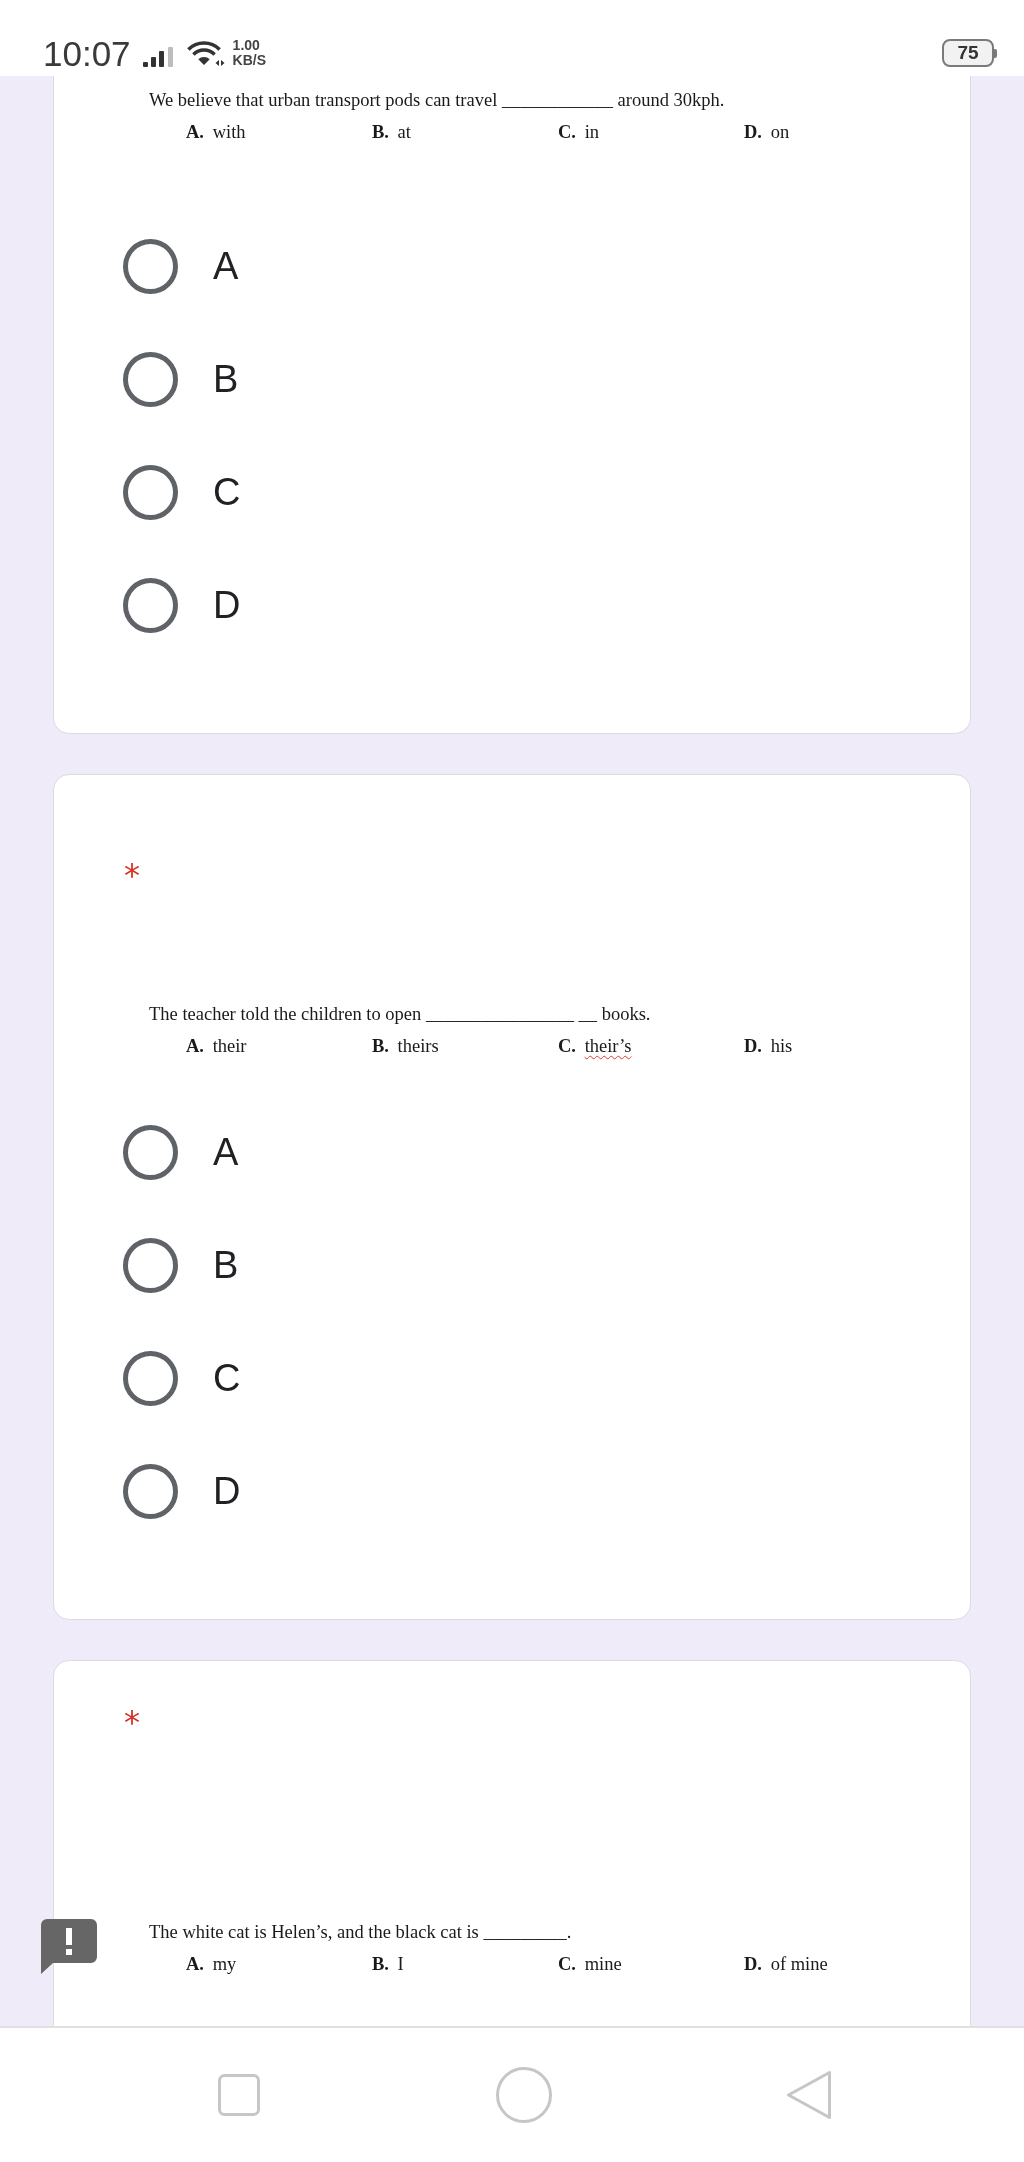 The height and width of the screenshot is (2162, 1024). Describe the element at coordinates (590, 1964) in the screenshot. I see `answer-option: C. mine` at that location.